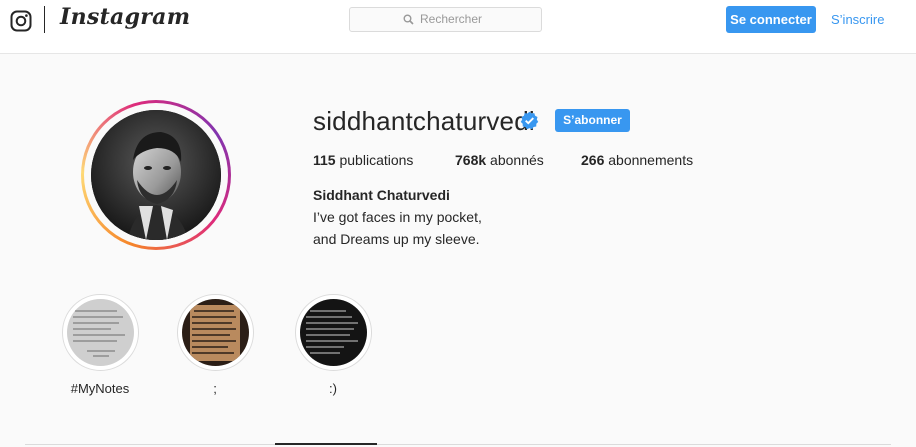  What do you see at coordinates (651, 160) in the screenshot?
I see `stat-following-label: abonnements` at bounding box center [651, 160].